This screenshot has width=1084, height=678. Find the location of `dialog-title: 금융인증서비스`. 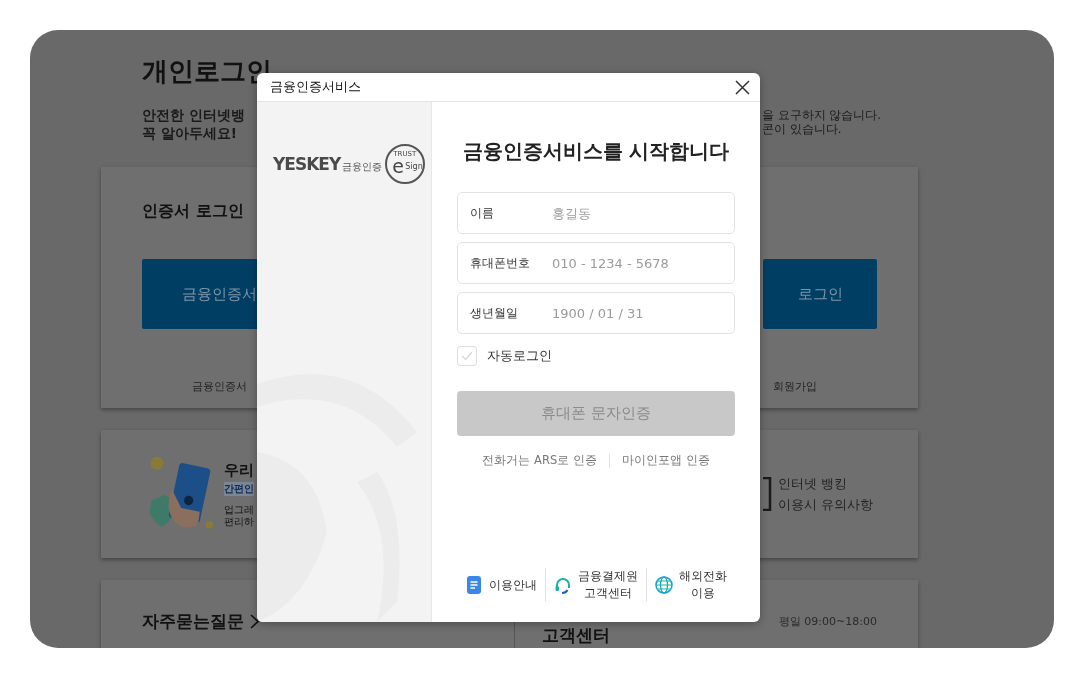

dialog-title: 금융인증서비스 is located at coordinates (315, 87).